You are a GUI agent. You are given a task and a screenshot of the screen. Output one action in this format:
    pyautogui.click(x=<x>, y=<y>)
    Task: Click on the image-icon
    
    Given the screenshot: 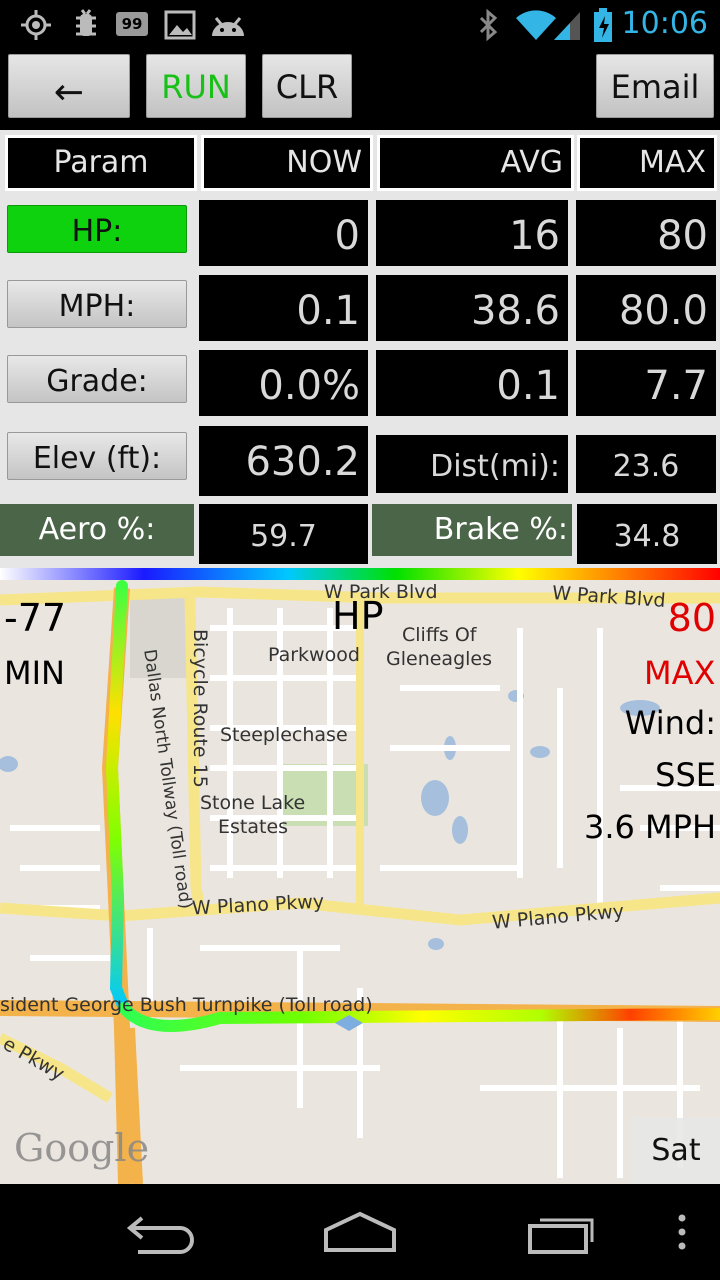 What is the action you would take?
    pyautogui.click(x=180, y=25)
    